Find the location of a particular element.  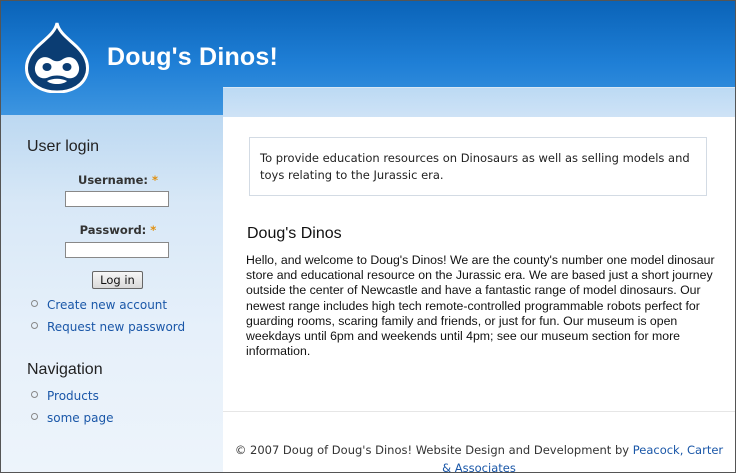

nav-item-products: Products is located at coordinates (65, 396).